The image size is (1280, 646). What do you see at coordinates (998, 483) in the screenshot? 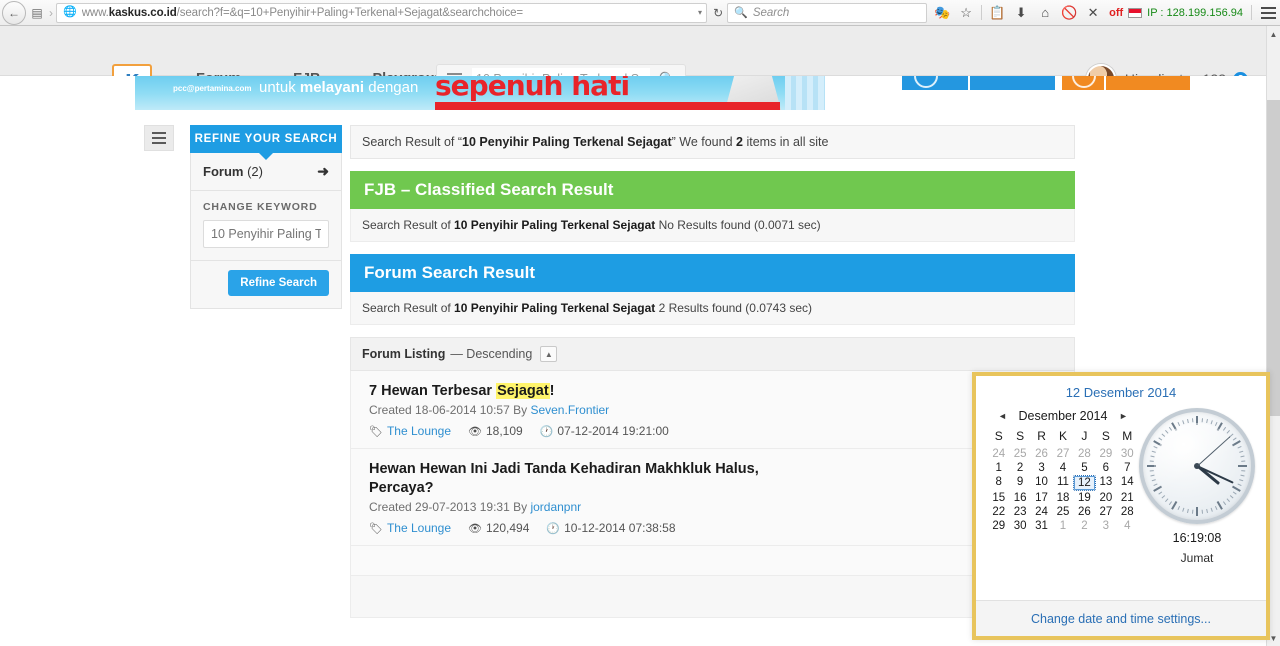
I see `calendar-day: 8` at bounding box center [998, 483].